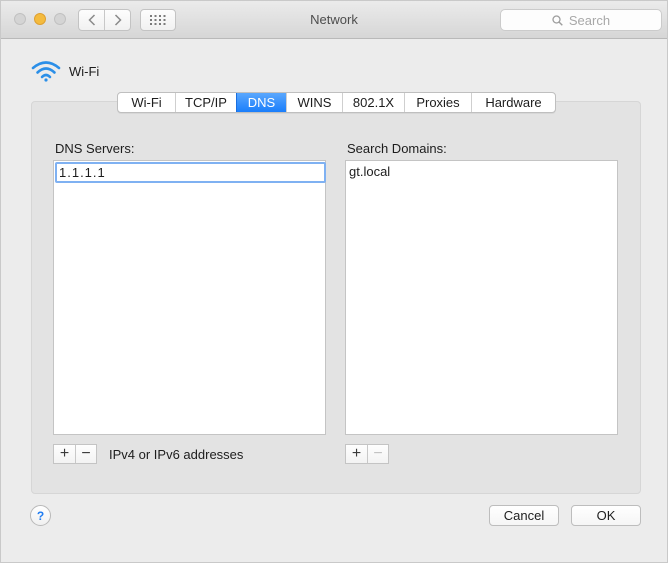 The width and height of the screenshot is (668, 563). I want to click on dns-add-remove-group: + −, so click(75, 454).